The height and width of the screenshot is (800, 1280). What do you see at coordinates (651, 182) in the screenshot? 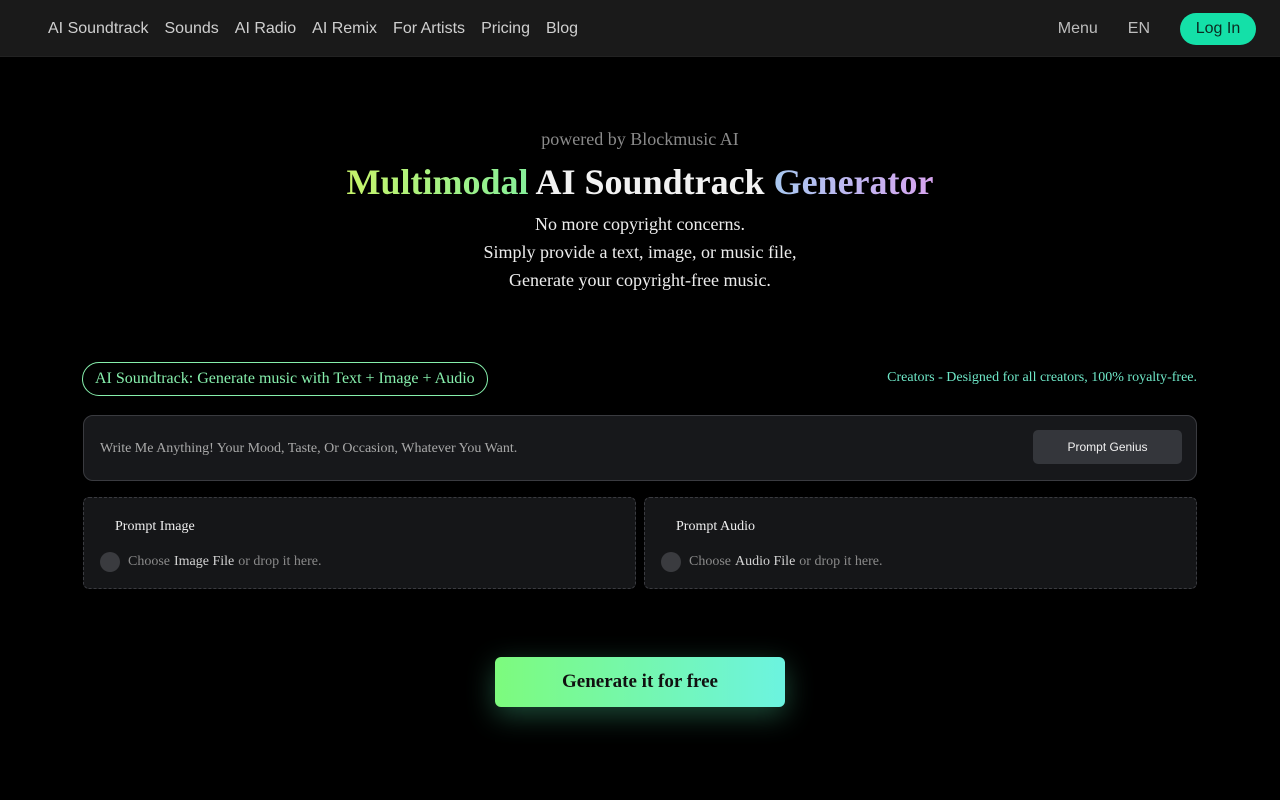
I see `title-ai-soundtrack: AI Soundtrack` at bounding box center [651, 182].